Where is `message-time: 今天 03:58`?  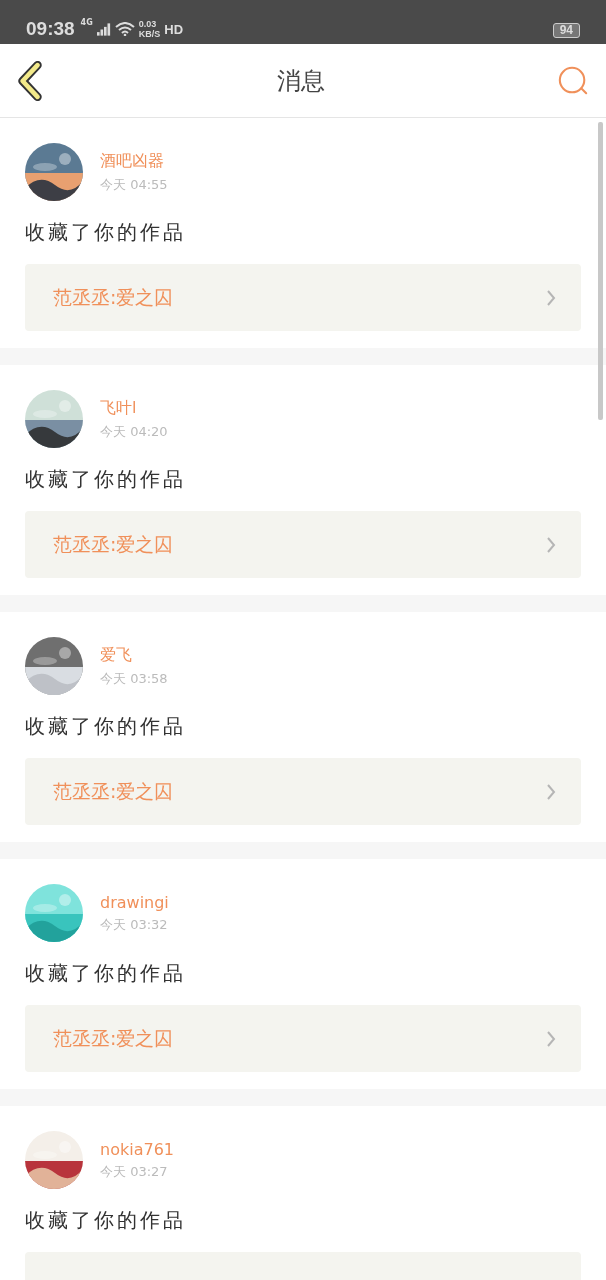 message-time: 今天 03:58 is located at coordinates (134, 678).